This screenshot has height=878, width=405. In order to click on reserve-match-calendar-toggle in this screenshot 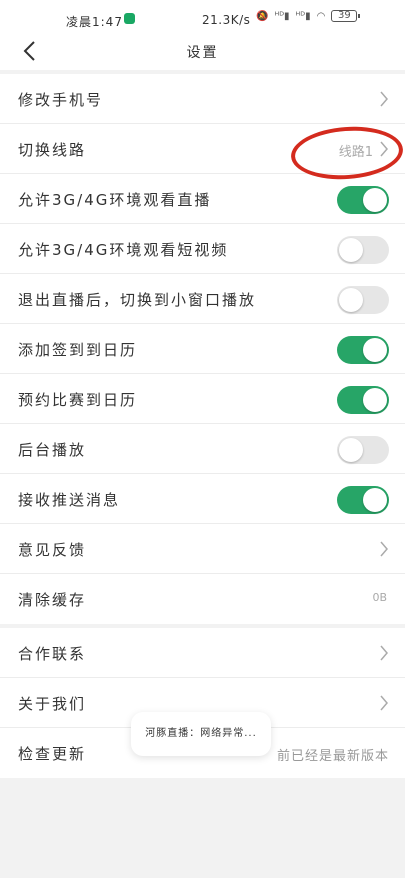, I will do `click(363, 400)`.